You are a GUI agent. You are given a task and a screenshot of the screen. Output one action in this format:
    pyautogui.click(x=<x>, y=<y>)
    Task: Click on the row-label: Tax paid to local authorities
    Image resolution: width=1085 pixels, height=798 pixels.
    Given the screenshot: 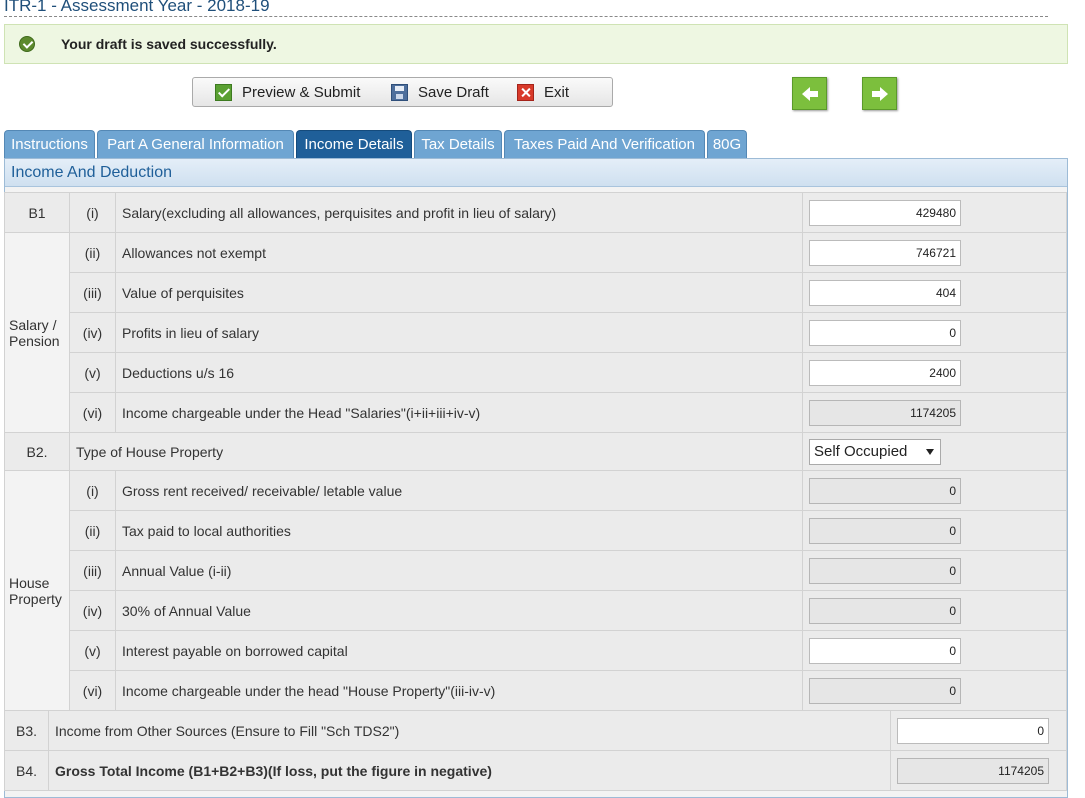 What is the action you would take?
    pyautogui.click(x=459, y=530)
    